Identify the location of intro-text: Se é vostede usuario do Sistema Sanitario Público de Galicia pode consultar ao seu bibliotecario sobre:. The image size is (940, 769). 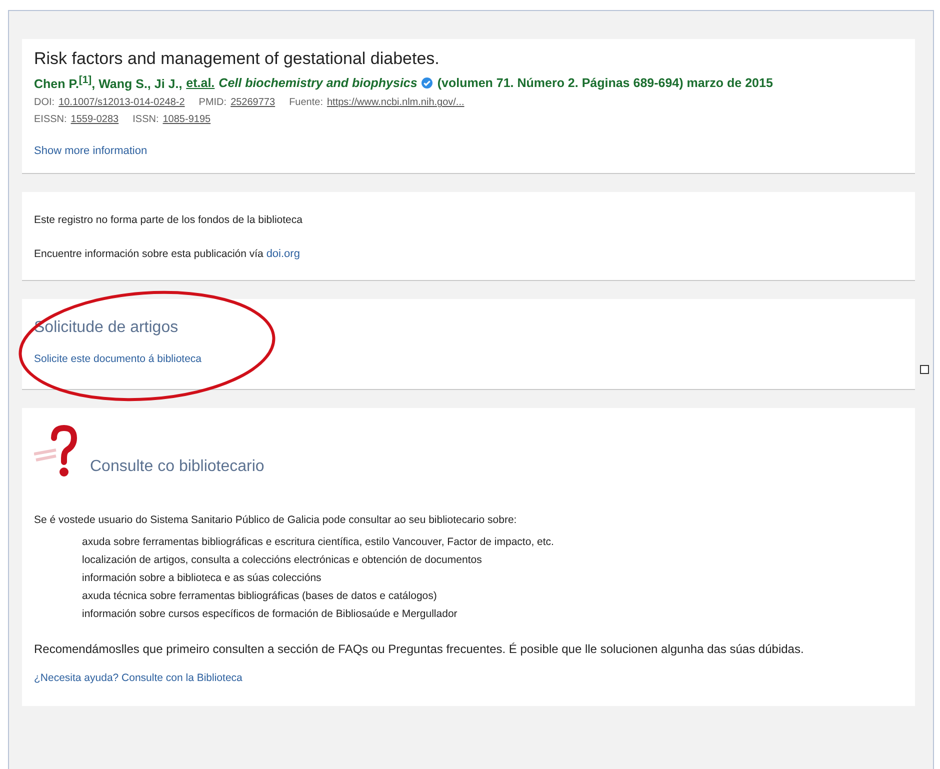
(276, 520).